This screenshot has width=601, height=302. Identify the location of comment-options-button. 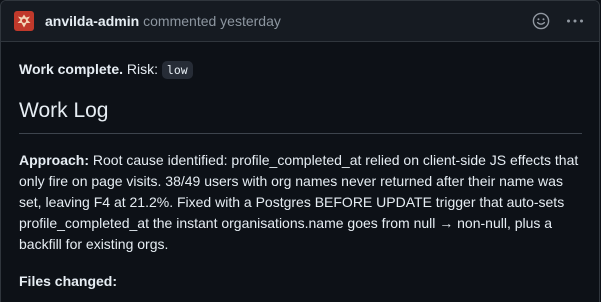
(575, 21).